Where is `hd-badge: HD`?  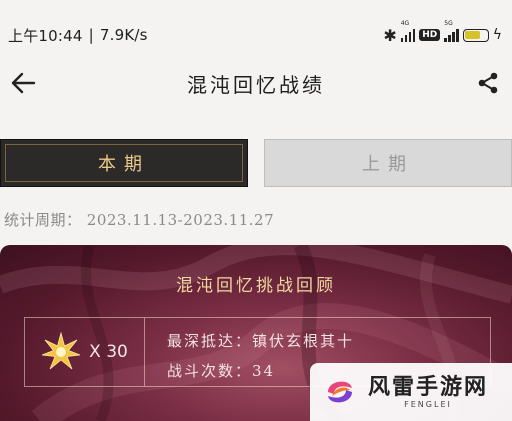 hd-badge: HD is located at coordinates (430, 35).